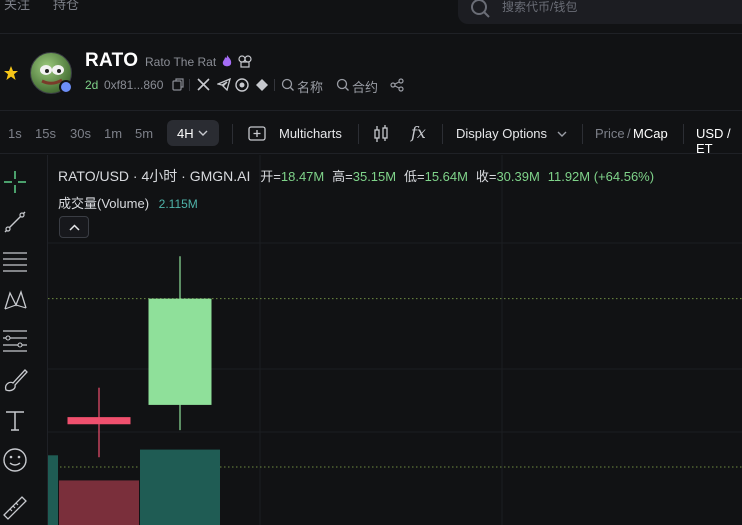  I want to click on search-name-icon, so click(287, 84).